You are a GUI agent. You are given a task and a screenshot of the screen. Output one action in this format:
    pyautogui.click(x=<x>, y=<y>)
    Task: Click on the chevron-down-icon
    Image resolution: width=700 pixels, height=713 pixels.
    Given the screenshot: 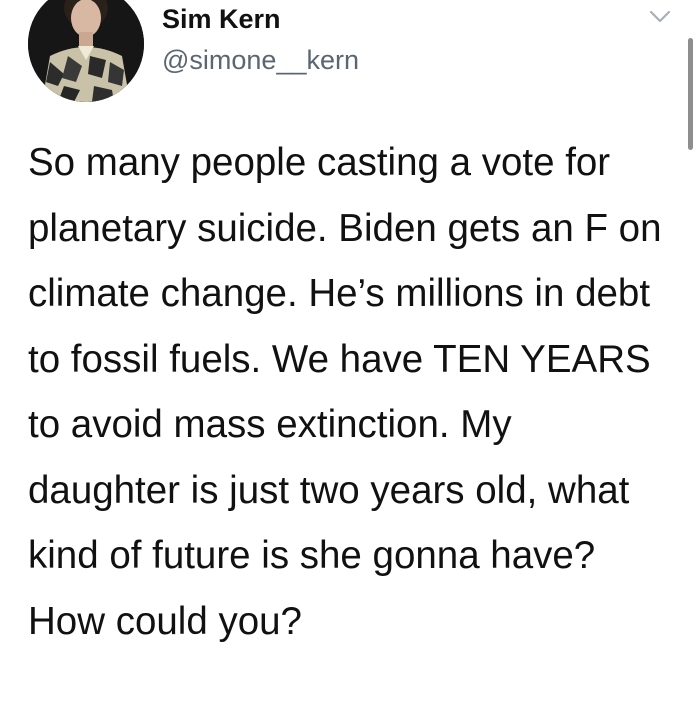 What is the action you would take?
    pyautogui.click(x=660, y=17)
    